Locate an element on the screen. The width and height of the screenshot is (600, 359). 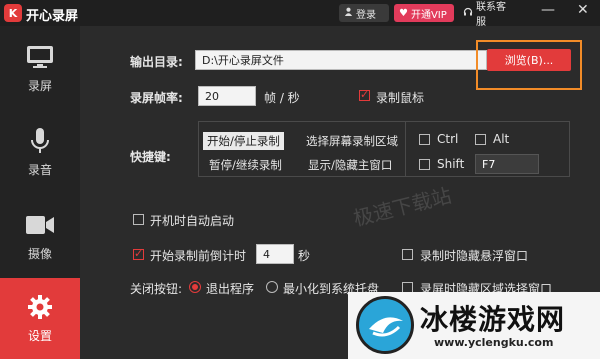
hide-float-checkbox is located at coordinates (407, 254).